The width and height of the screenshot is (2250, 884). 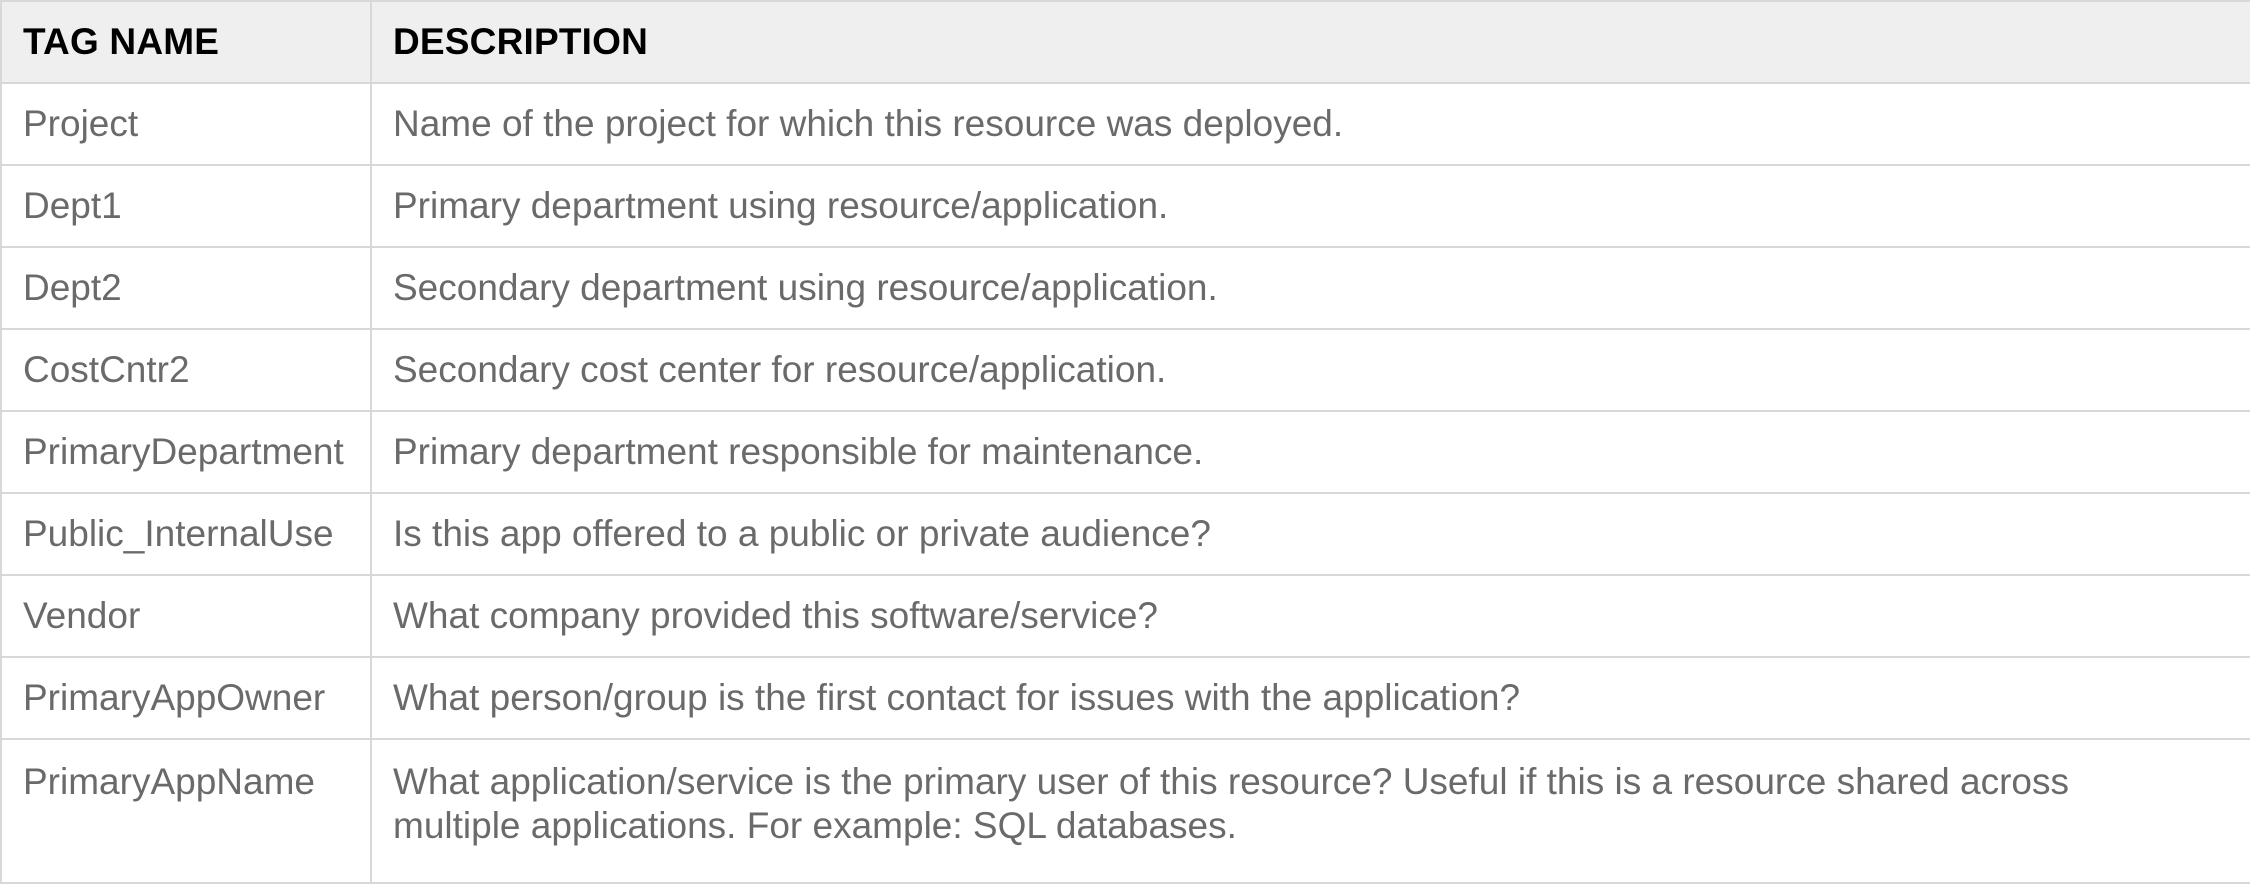 I want to click on table-header: TAG NAME DESCRIPTION, so click(x=1125, y=42).